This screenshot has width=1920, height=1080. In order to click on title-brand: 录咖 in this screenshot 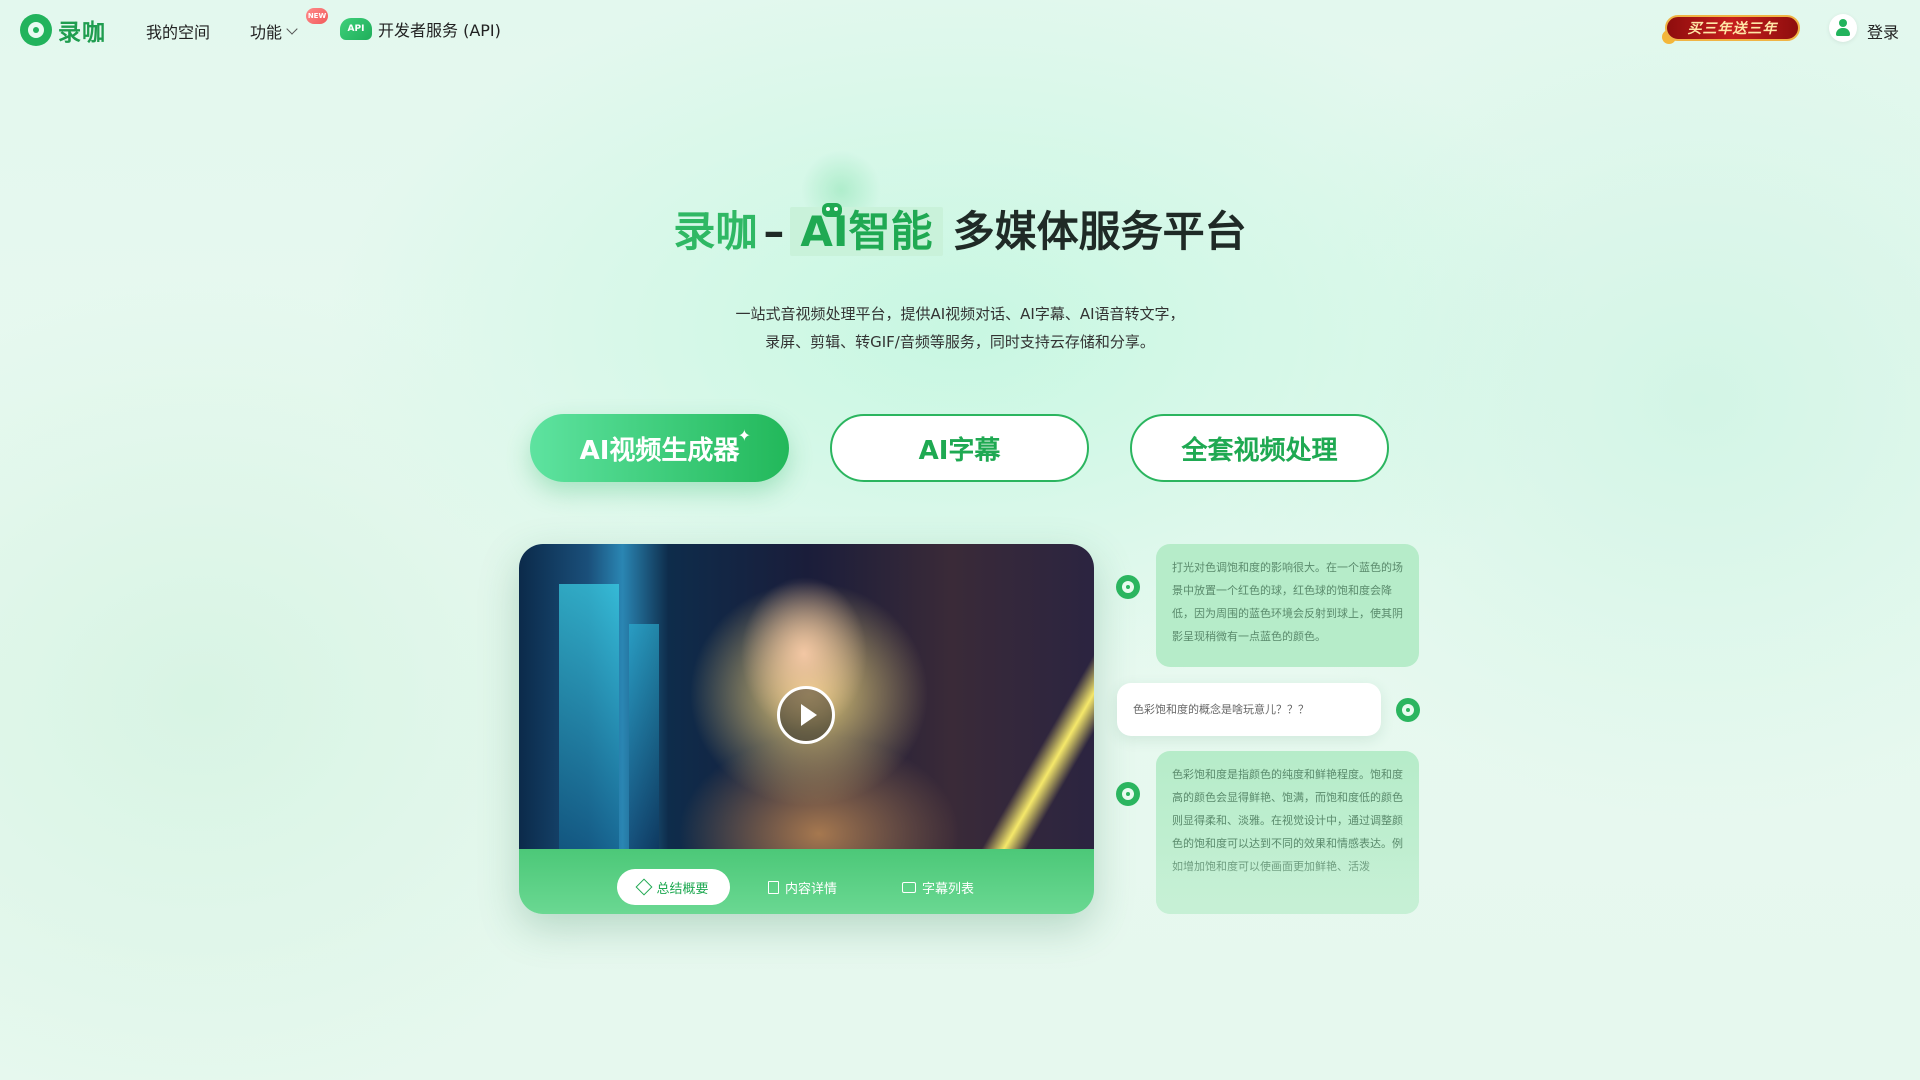, I will do `click(715, 231)`.